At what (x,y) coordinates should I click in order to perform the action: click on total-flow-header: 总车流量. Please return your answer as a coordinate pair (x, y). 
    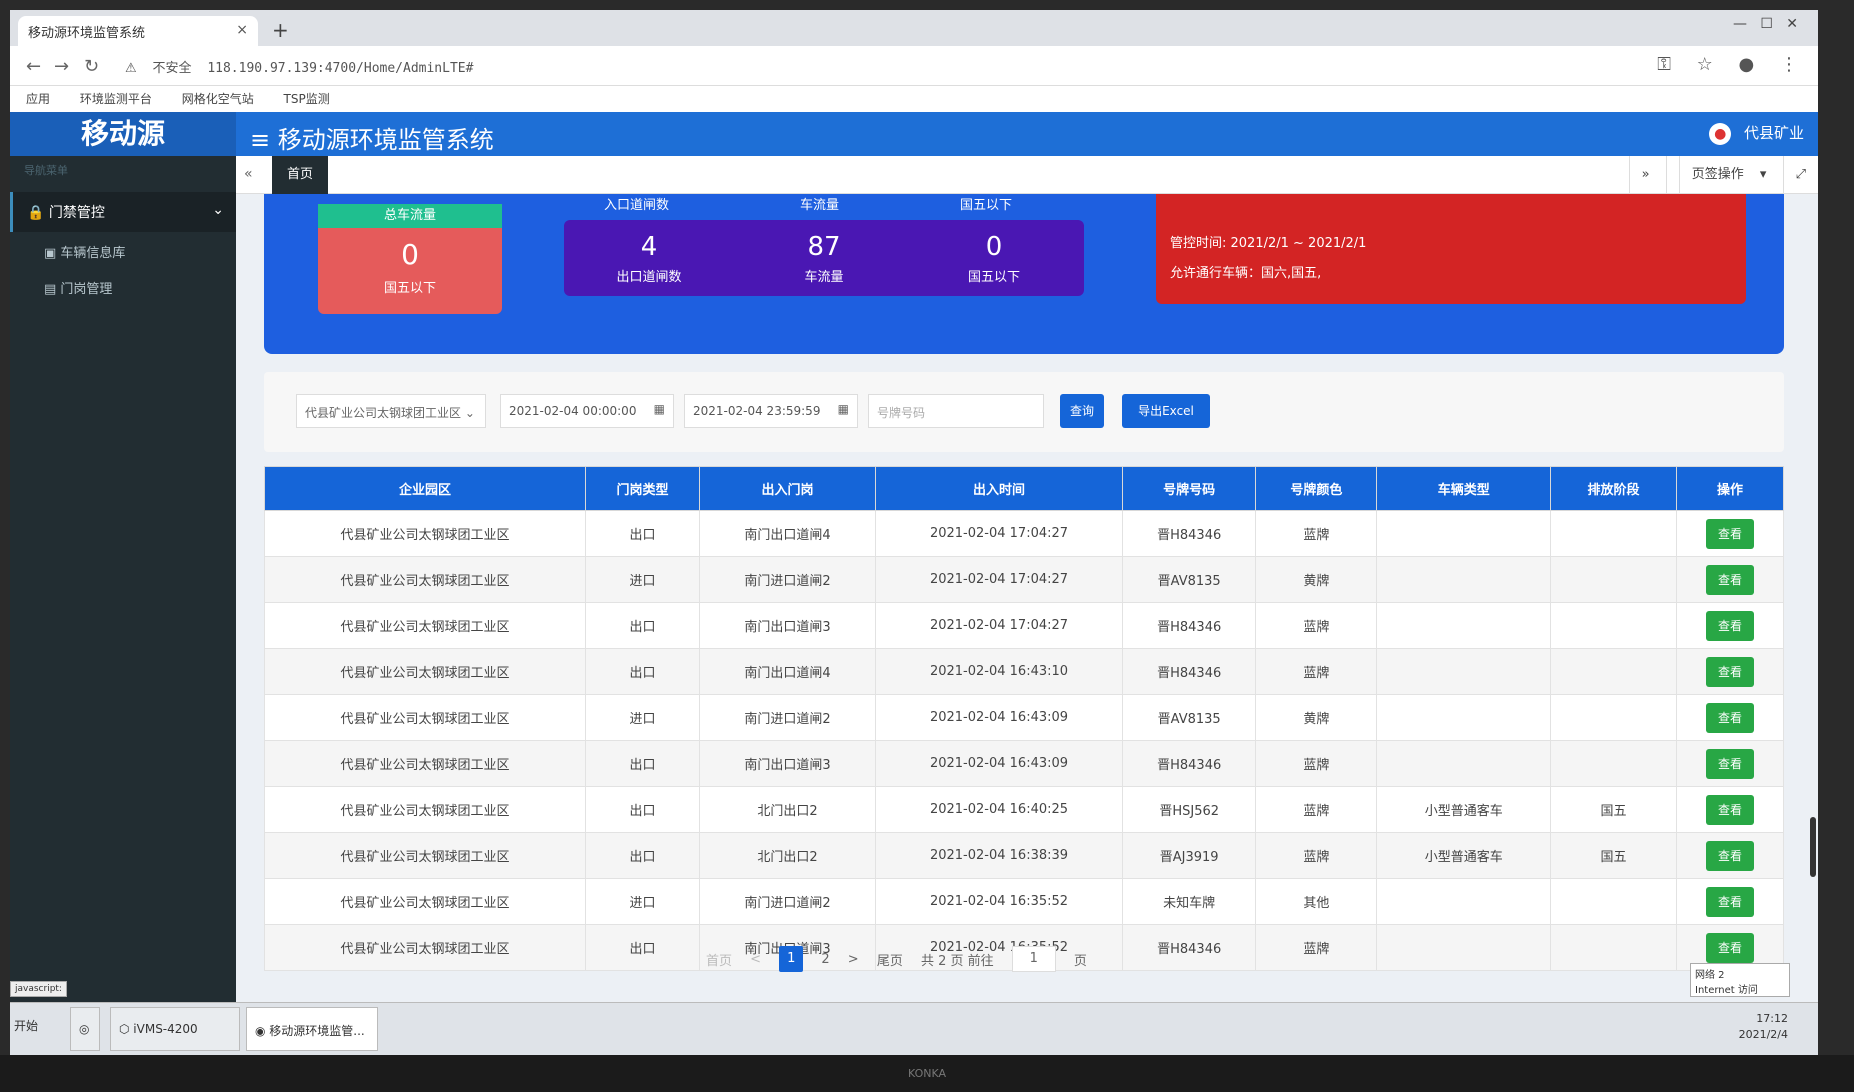
    Looking at the image, I should click on (410, 216).